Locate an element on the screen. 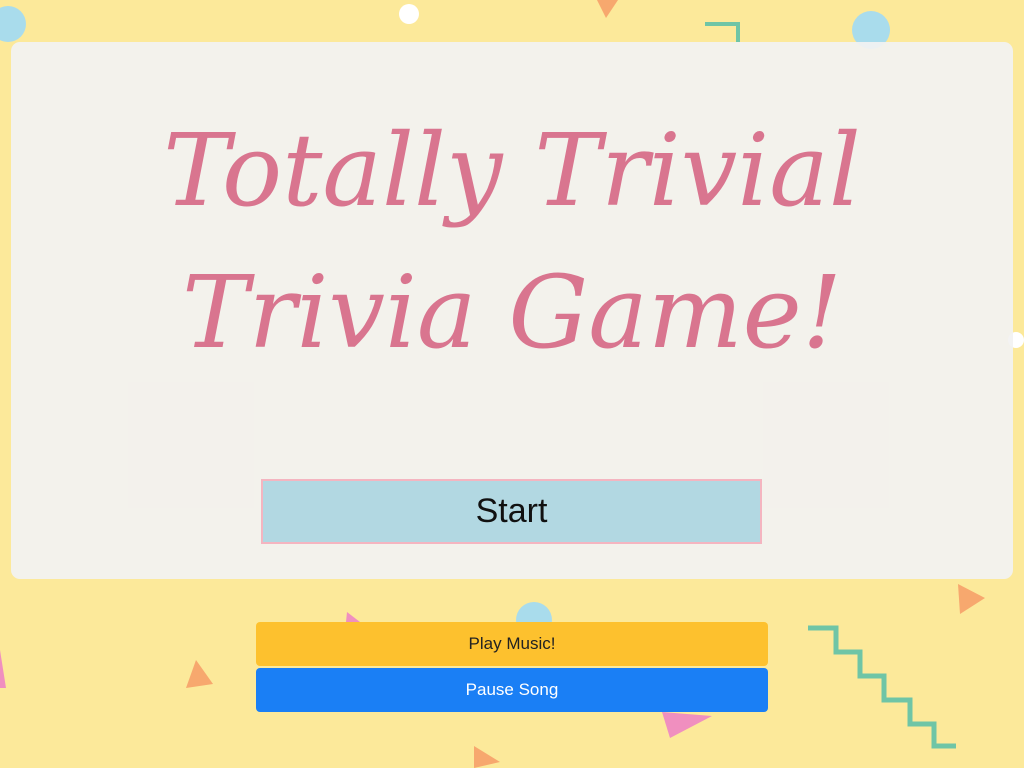 The image size is (1024, 768). start-button: Start is located at coordinates (511, 511).